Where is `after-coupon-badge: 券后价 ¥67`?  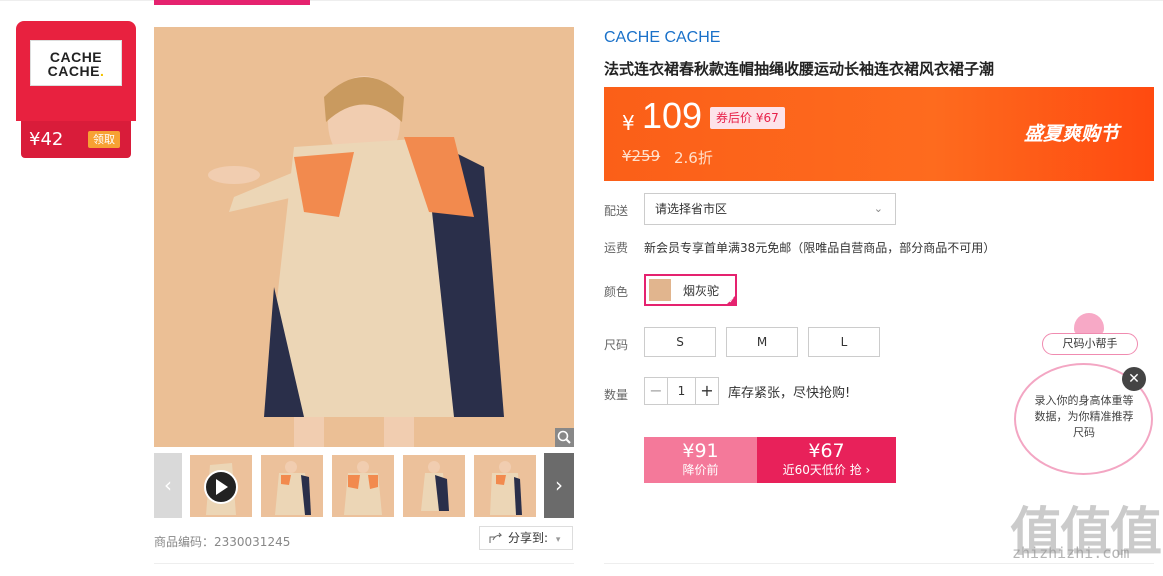
after-coupon-badge: 券后价 ¥67 is located at coordinates (747, 118).